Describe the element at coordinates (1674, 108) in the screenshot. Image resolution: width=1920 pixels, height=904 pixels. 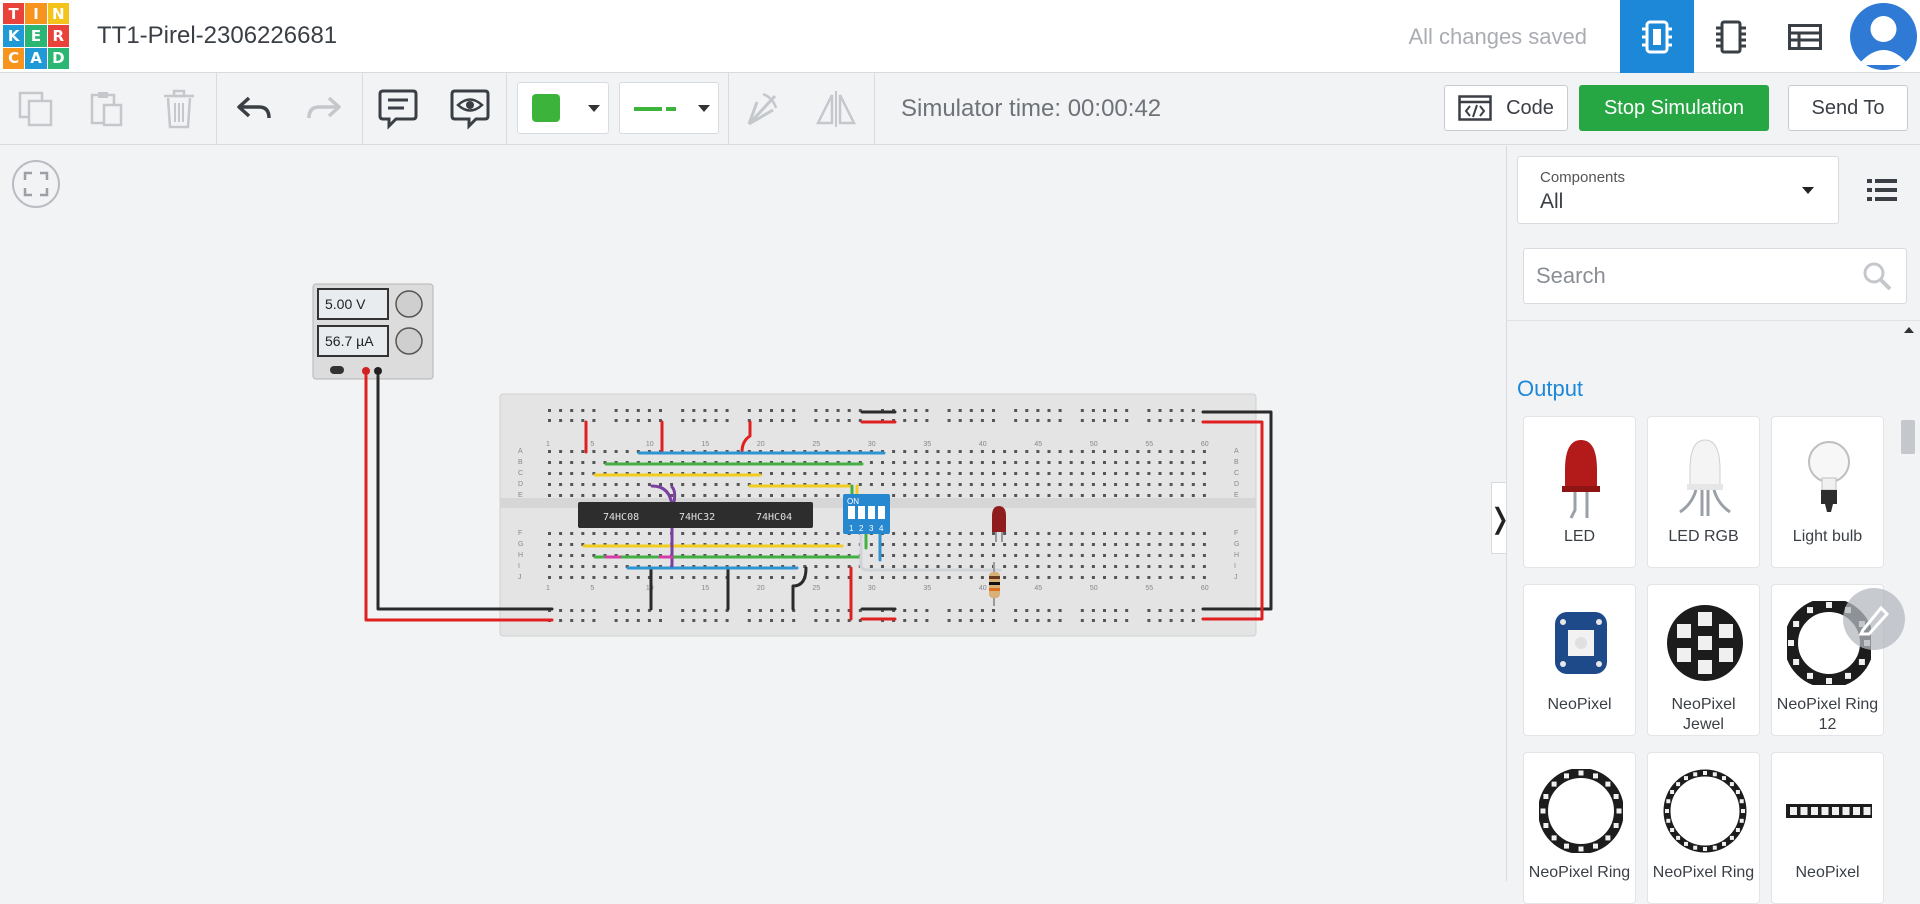
I see `stop-simulation-button: Stop Simulation` at that location.